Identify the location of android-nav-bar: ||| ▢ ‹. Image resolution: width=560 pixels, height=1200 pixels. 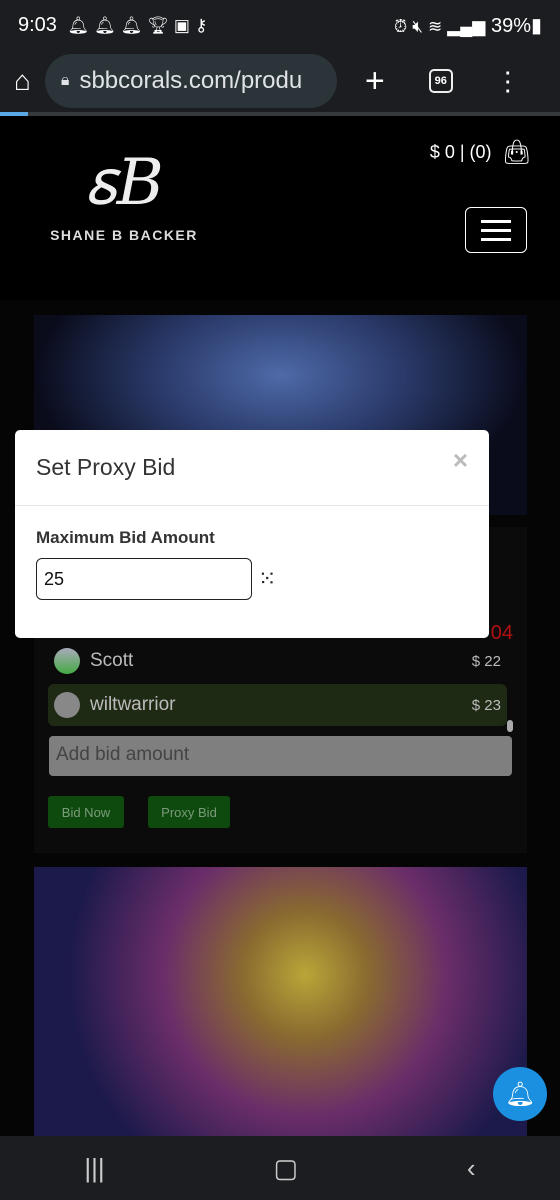
(280, 1168).